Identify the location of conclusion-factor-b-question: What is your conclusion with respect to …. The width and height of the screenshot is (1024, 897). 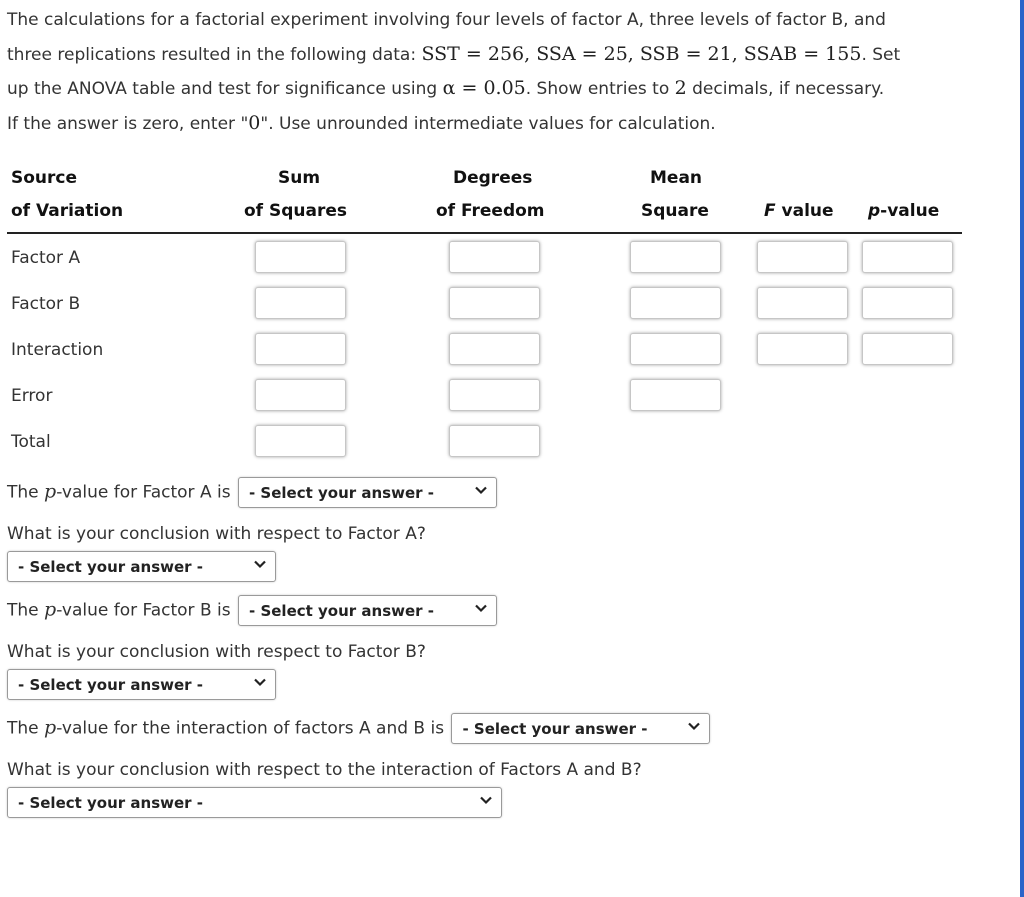
(216, 652).